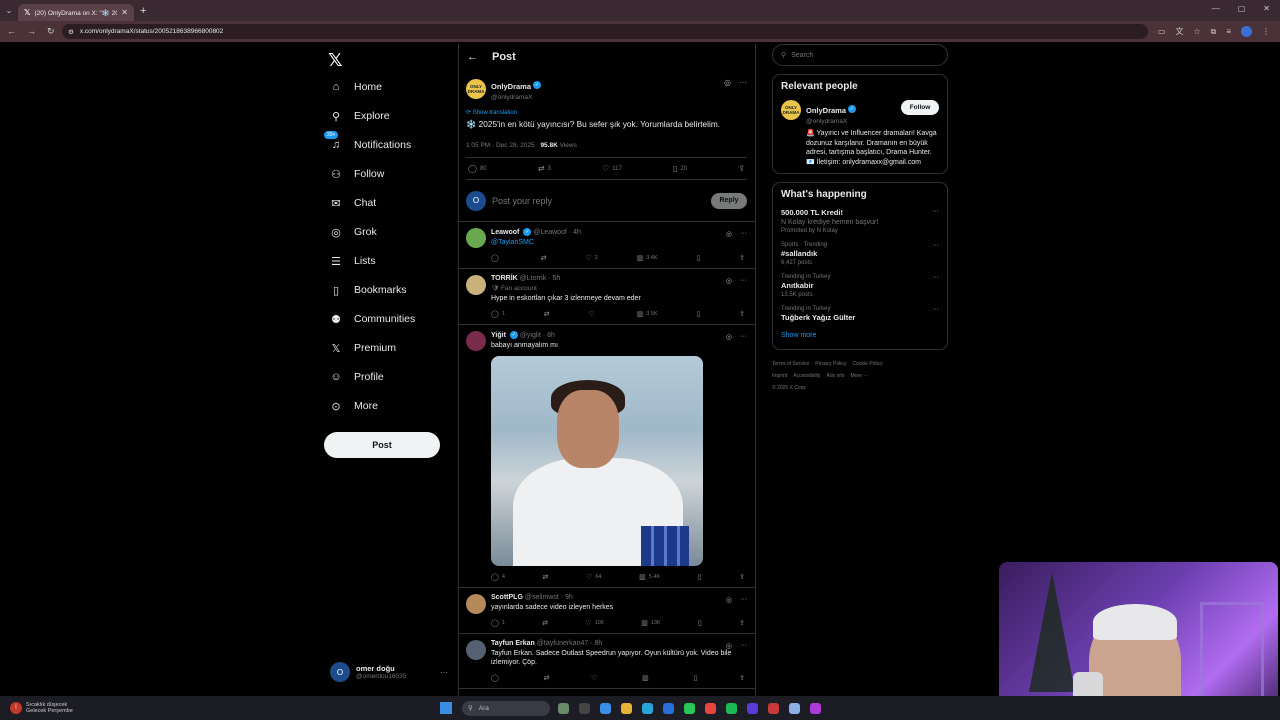 The image size is (1280, 720). Describe the element at coordinates (647, 314) in the screenshot. I see `views-action: ▥ 3.5K` at that location.